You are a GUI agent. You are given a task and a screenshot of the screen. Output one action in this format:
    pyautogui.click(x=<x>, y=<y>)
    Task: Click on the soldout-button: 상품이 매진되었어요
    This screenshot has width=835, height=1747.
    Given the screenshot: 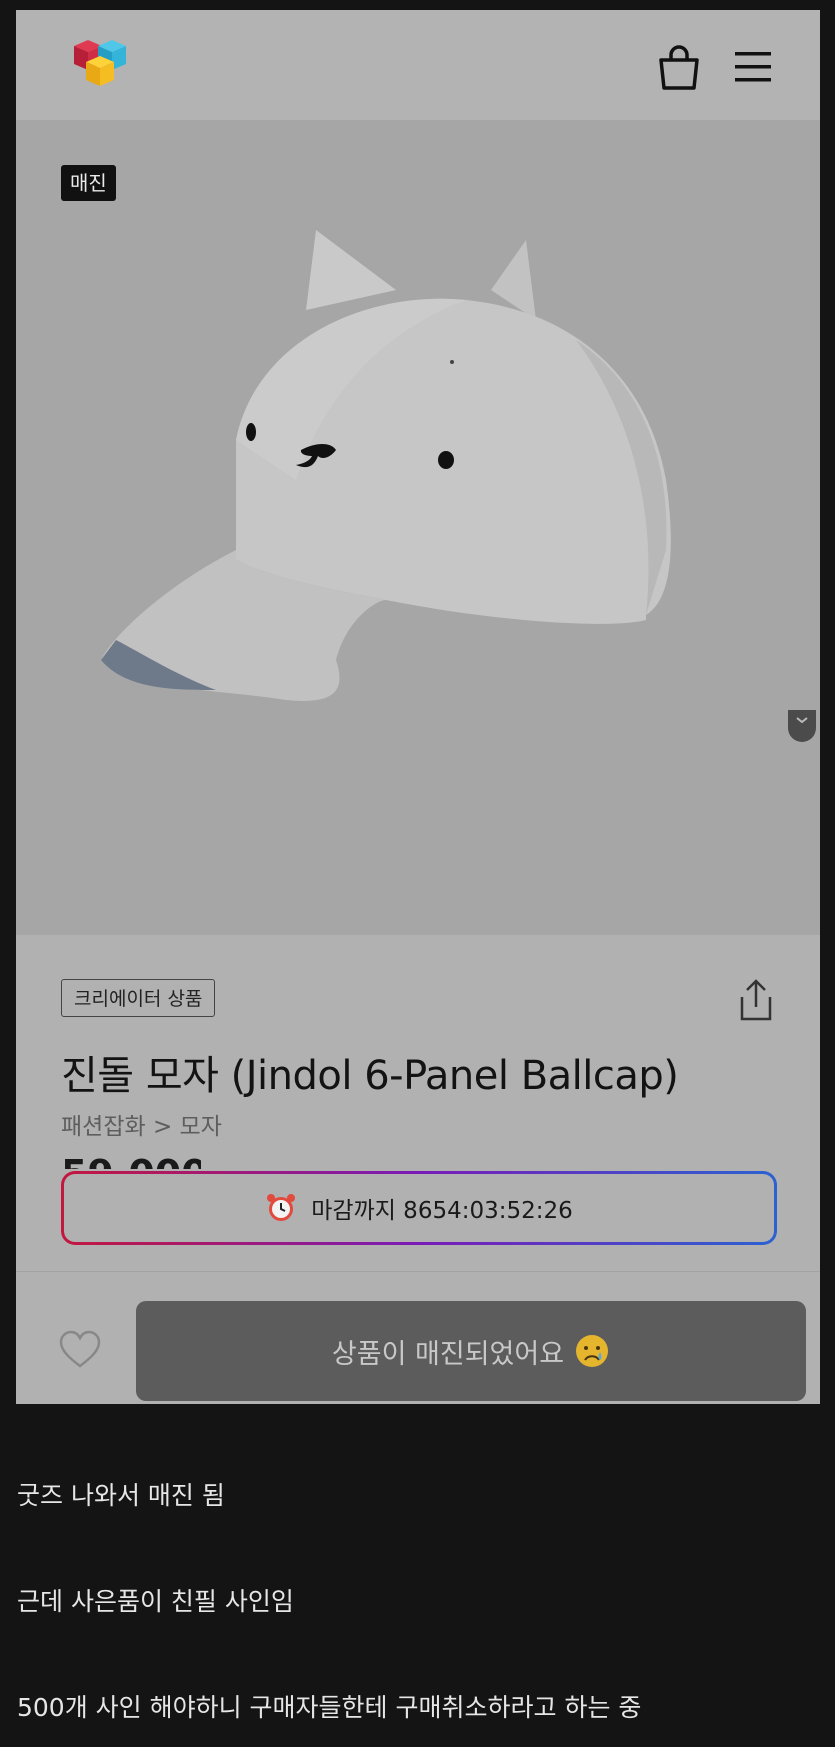 What is the action you would take?
    pyautogui.click(x=471, y=1351)
    